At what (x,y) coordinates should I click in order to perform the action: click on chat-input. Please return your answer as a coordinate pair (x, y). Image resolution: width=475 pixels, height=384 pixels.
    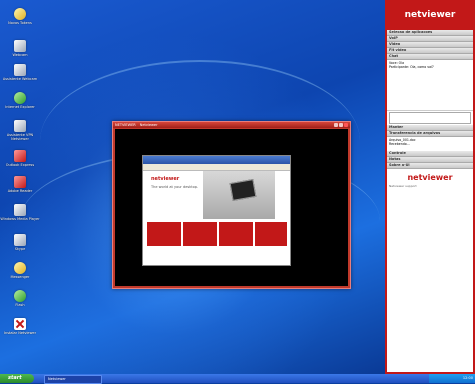
    Looking at the image, I should click on (430, 118).